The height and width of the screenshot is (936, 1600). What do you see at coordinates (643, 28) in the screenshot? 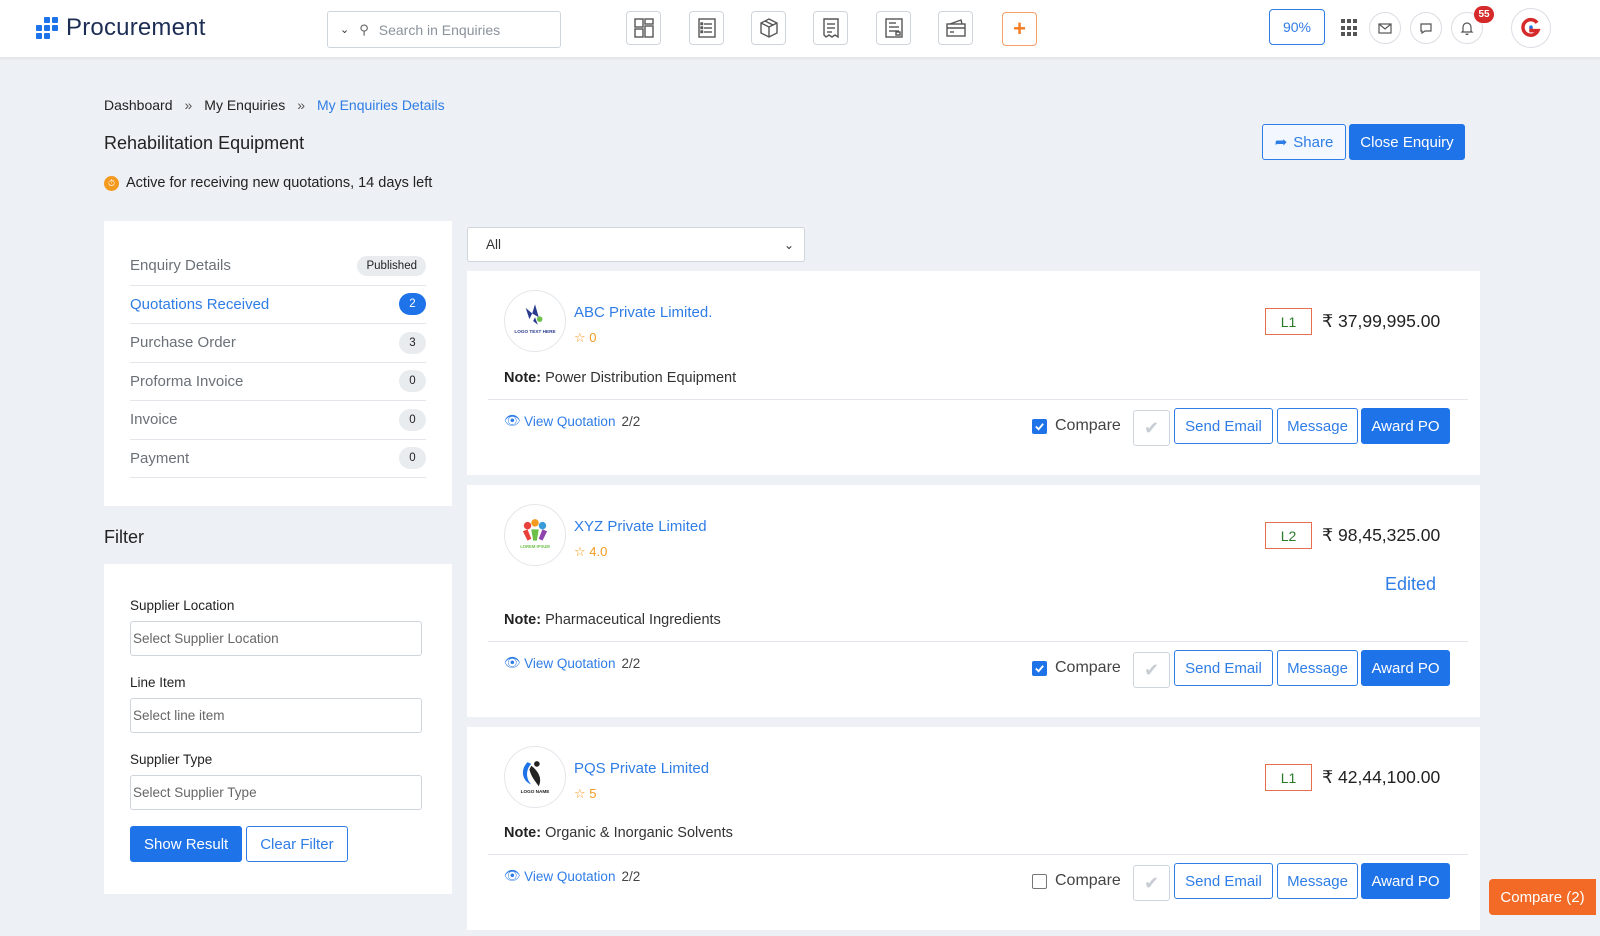
I see `dashboard-icon` at bounding box center [643, 28].